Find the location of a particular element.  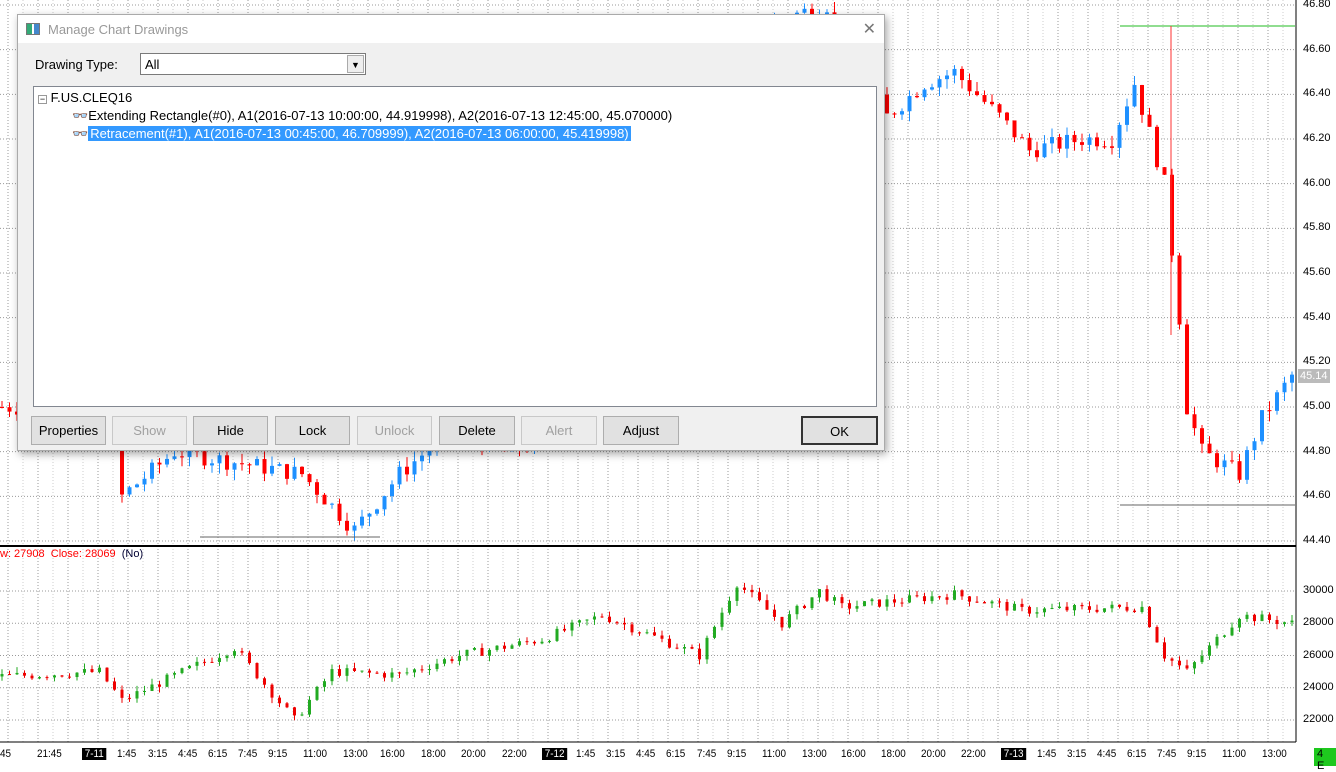

close-icon: ✕ is located at coordinates (869, 29).